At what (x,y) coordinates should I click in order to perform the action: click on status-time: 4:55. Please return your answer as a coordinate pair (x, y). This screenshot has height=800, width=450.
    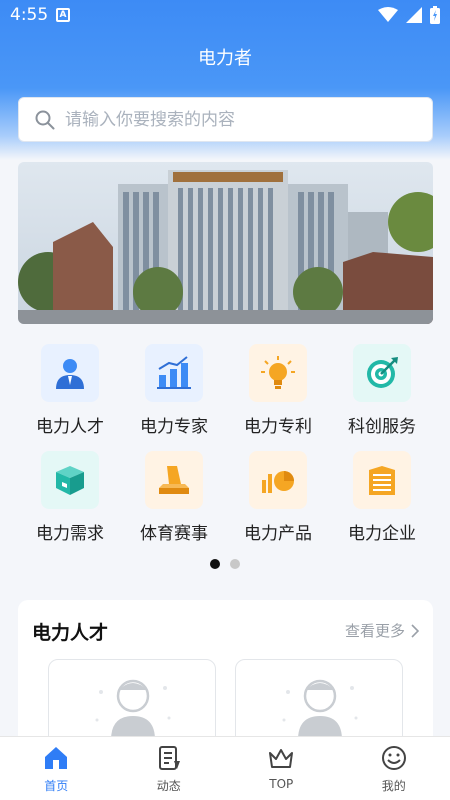
    Looking at the image, I should click on (29, 15).